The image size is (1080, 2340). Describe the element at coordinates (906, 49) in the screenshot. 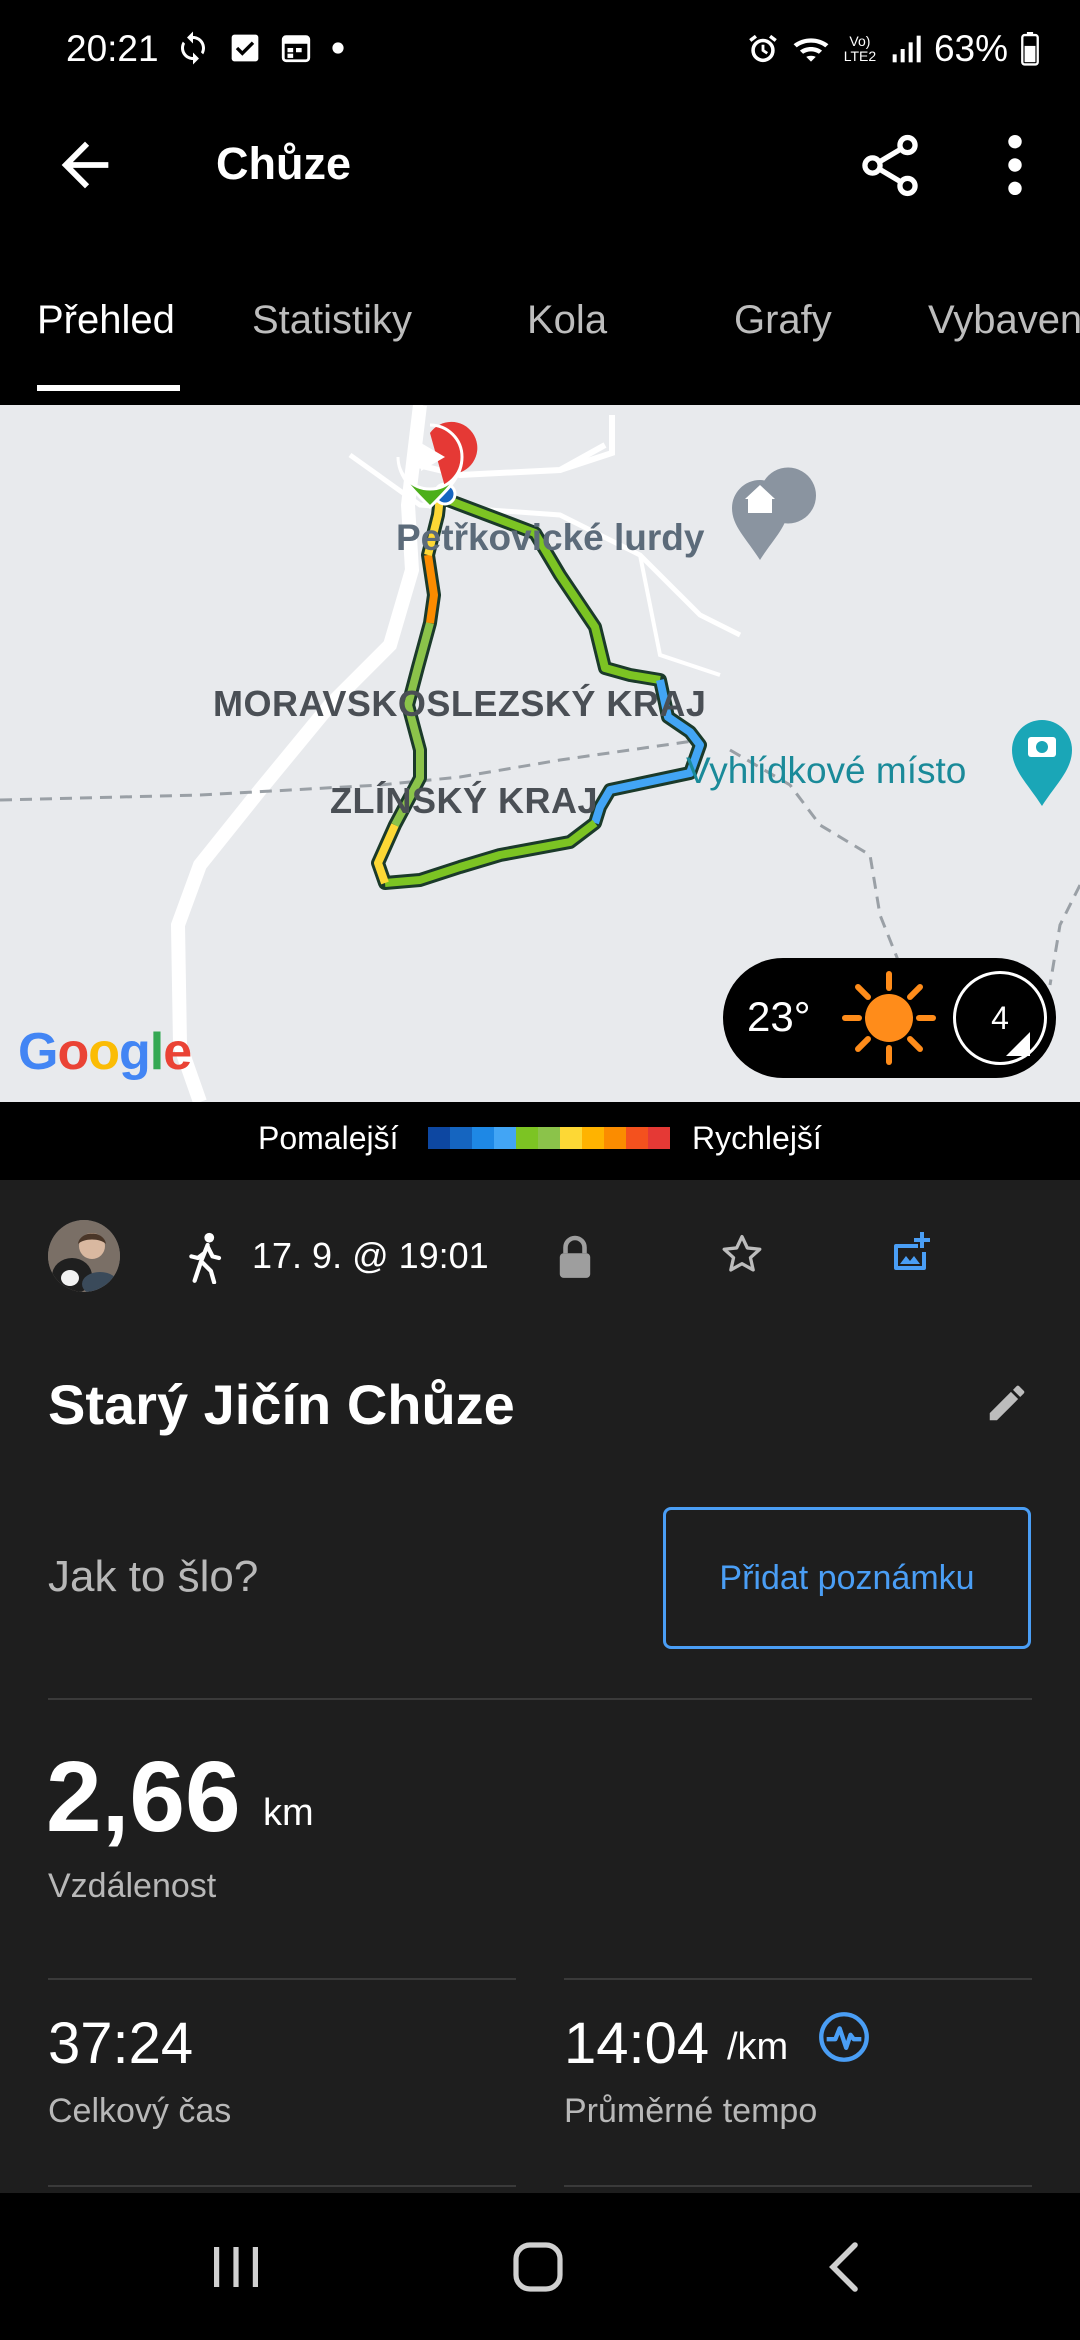

I see `signal-icon` at that location.